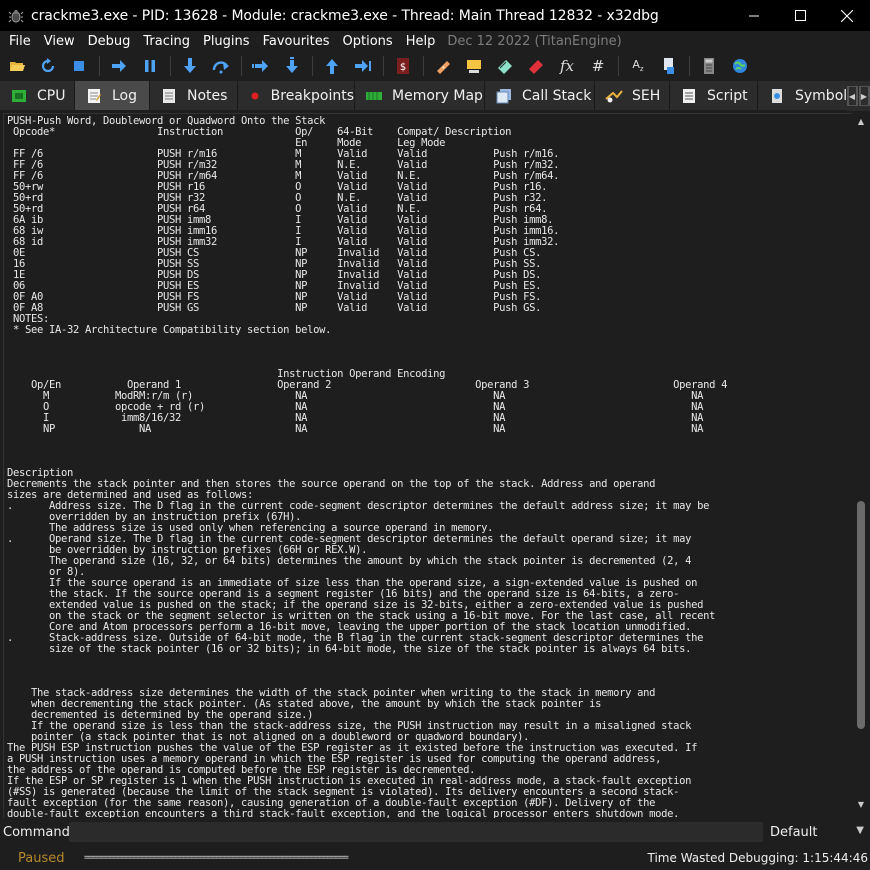  I want to click on scylla-button: $, so click(403, 66).